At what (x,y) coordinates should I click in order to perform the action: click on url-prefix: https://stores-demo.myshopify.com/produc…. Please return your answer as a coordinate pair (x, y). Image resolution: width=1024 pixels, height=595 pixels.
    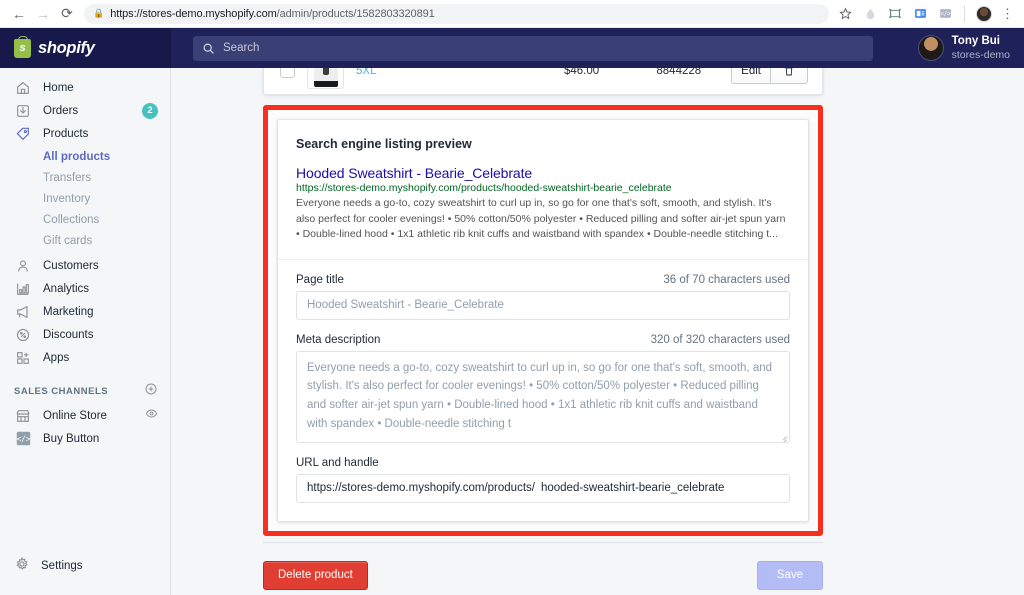
    Looking at the image, I should click on (421, 488).